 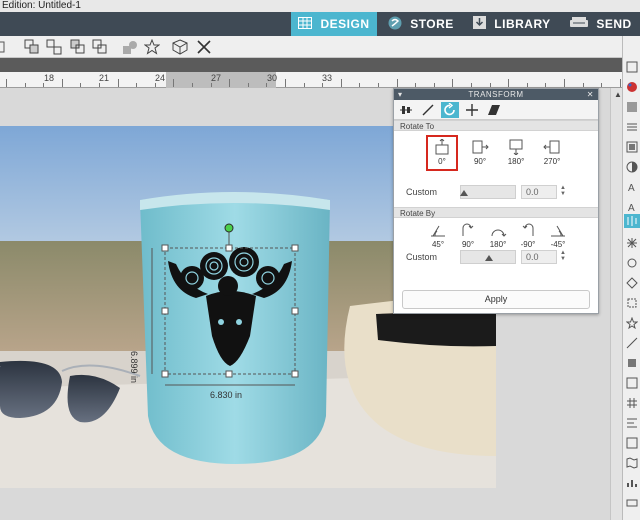 I want to click on ruler-label: 18, so click(x=49, y=78).